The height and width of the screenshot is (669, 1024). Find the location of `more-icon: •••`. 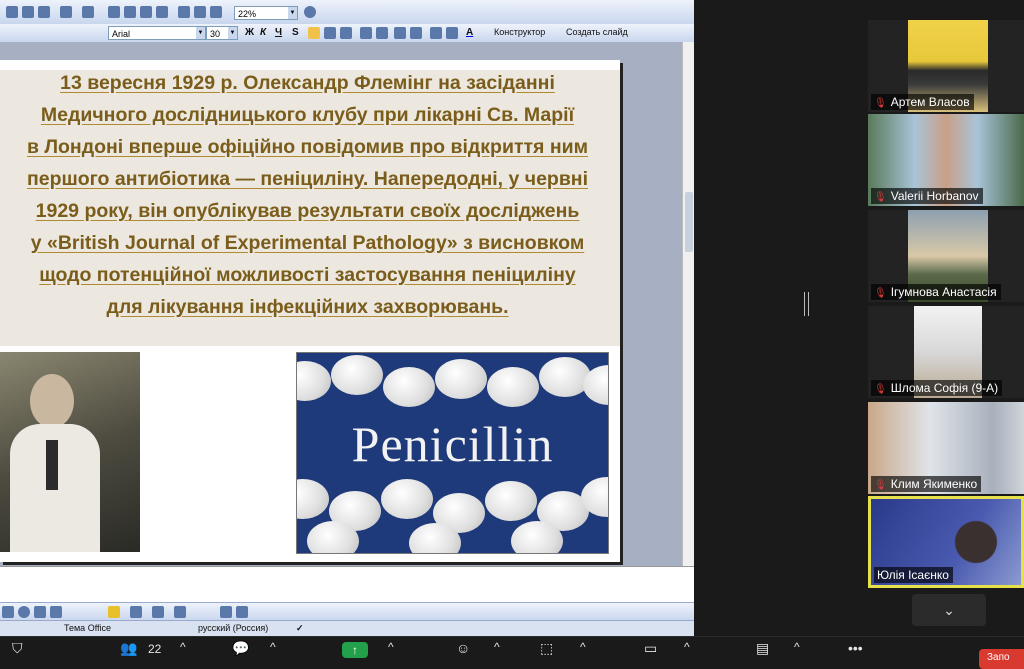

more-icon: ••• is located at coordinates (855, 648).